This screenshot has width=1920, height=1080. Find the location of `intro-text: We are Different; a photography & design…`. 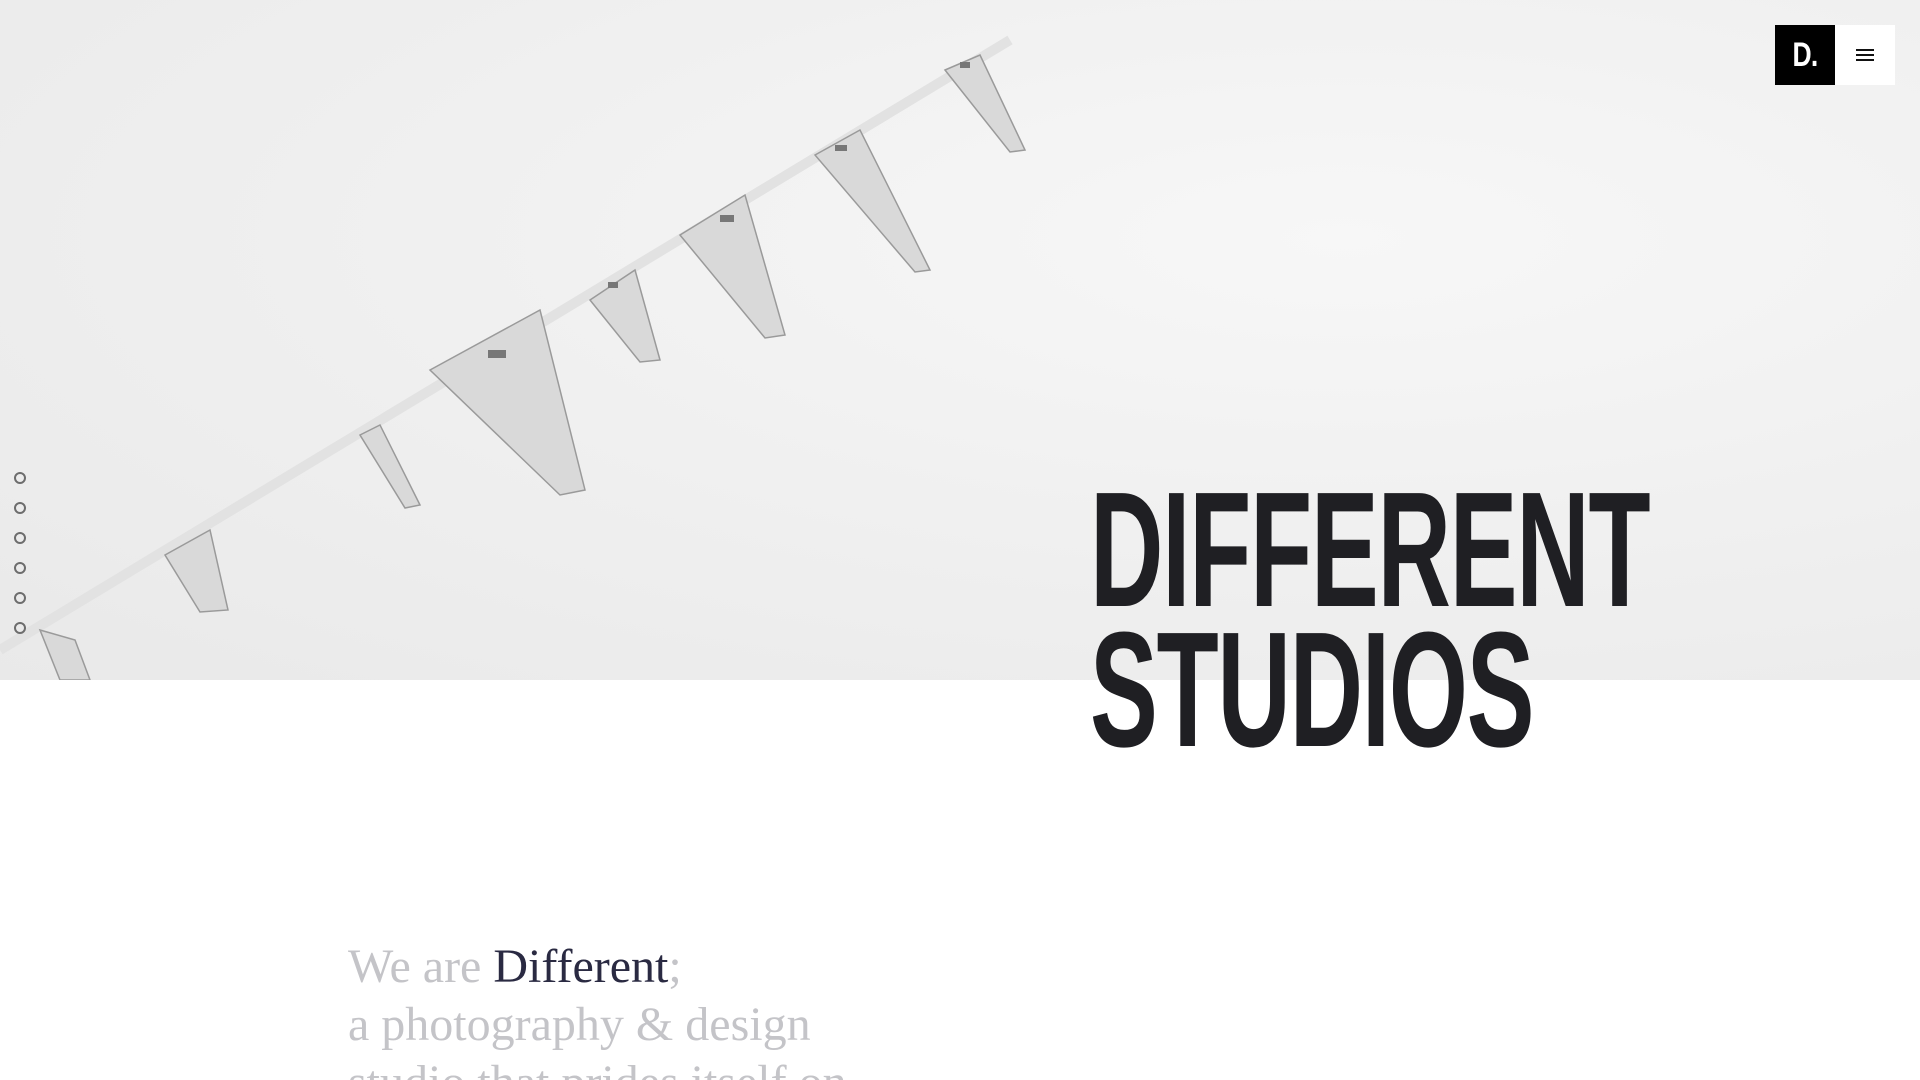

intro-text: We are Different; a photography & design… is located at coordinates (628, 1009).